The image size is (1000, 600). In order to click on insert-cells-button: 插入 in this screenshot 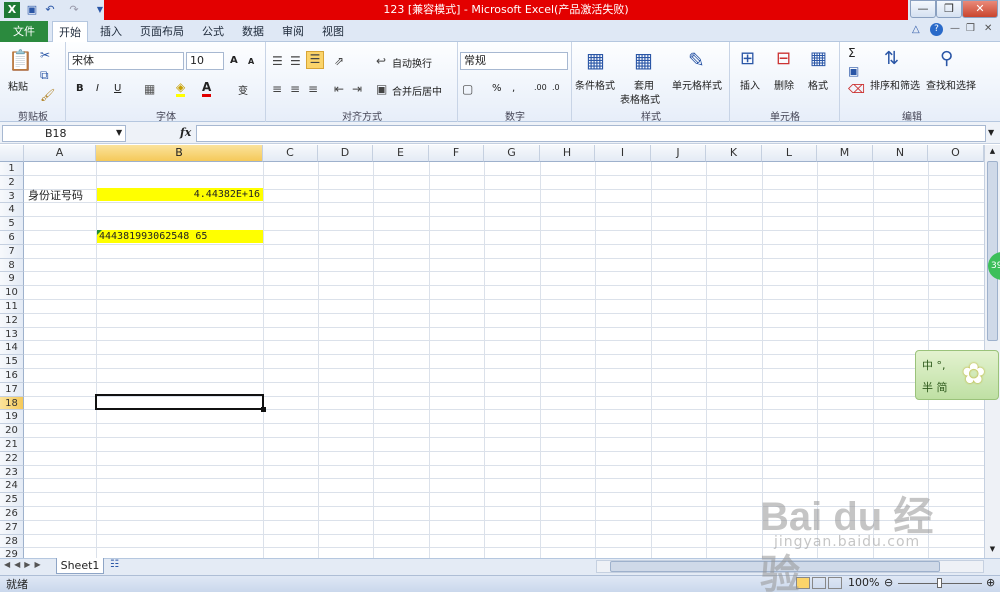, I will do `click(750, 84)`.